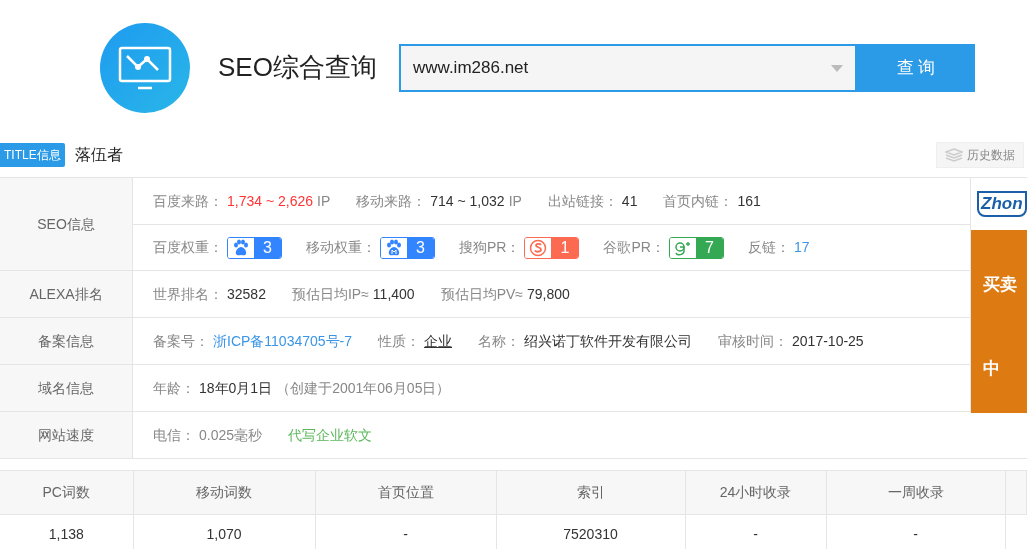 The width and height of the screenshot is (1027, 549). I want to click on field-label: 备案号：, so click(181, 341).